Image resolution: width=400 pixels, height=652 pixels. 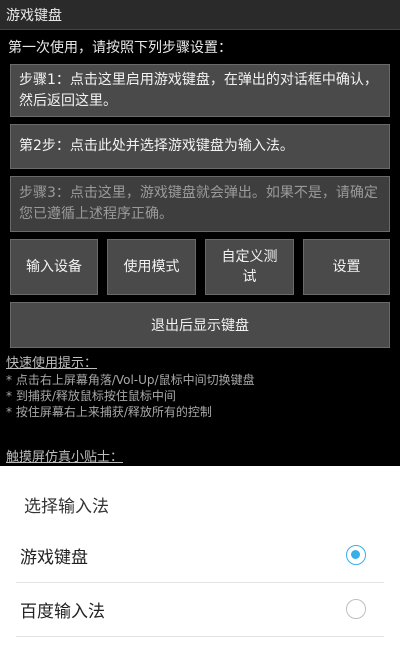 I want to click on step1-enable-keyboard-button: 步骤1：点击这里启用游戏键盘，在弹出的对话框中确认，然后返回这里。, so click(x=200, y=90).